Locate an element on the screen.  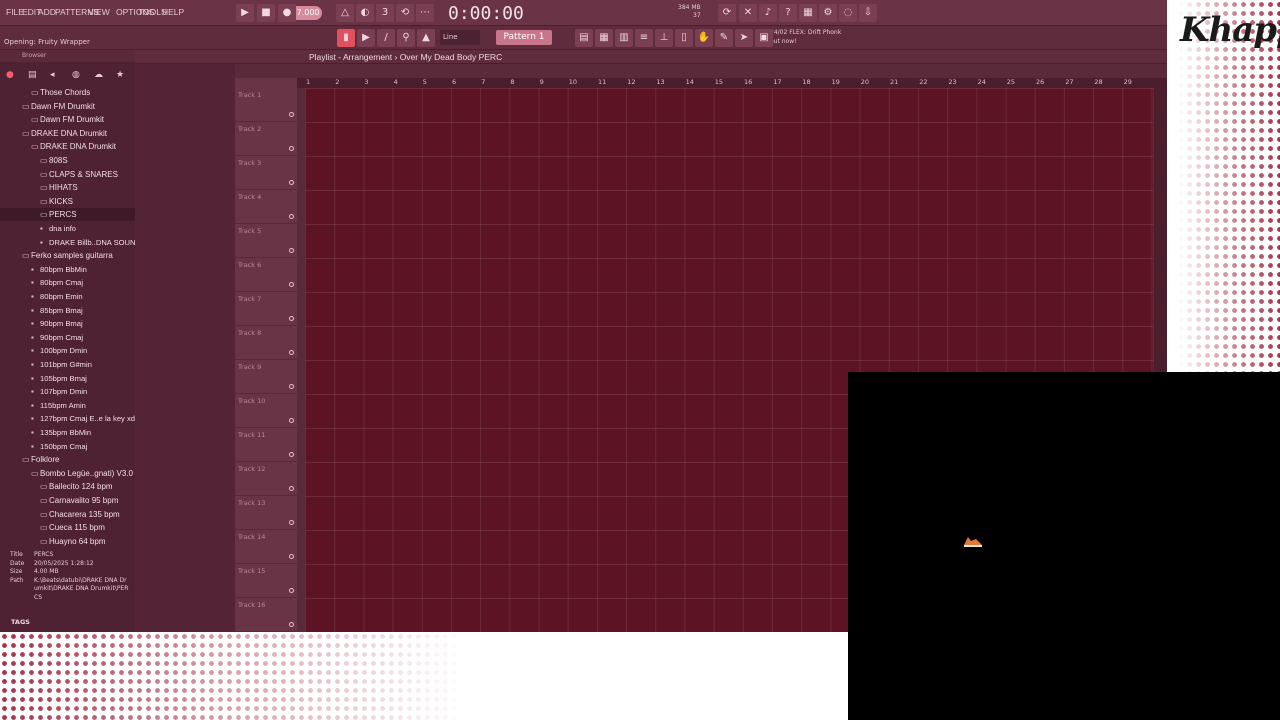
browser-folder: ▭KICKS is located at coordinates (67, 201).